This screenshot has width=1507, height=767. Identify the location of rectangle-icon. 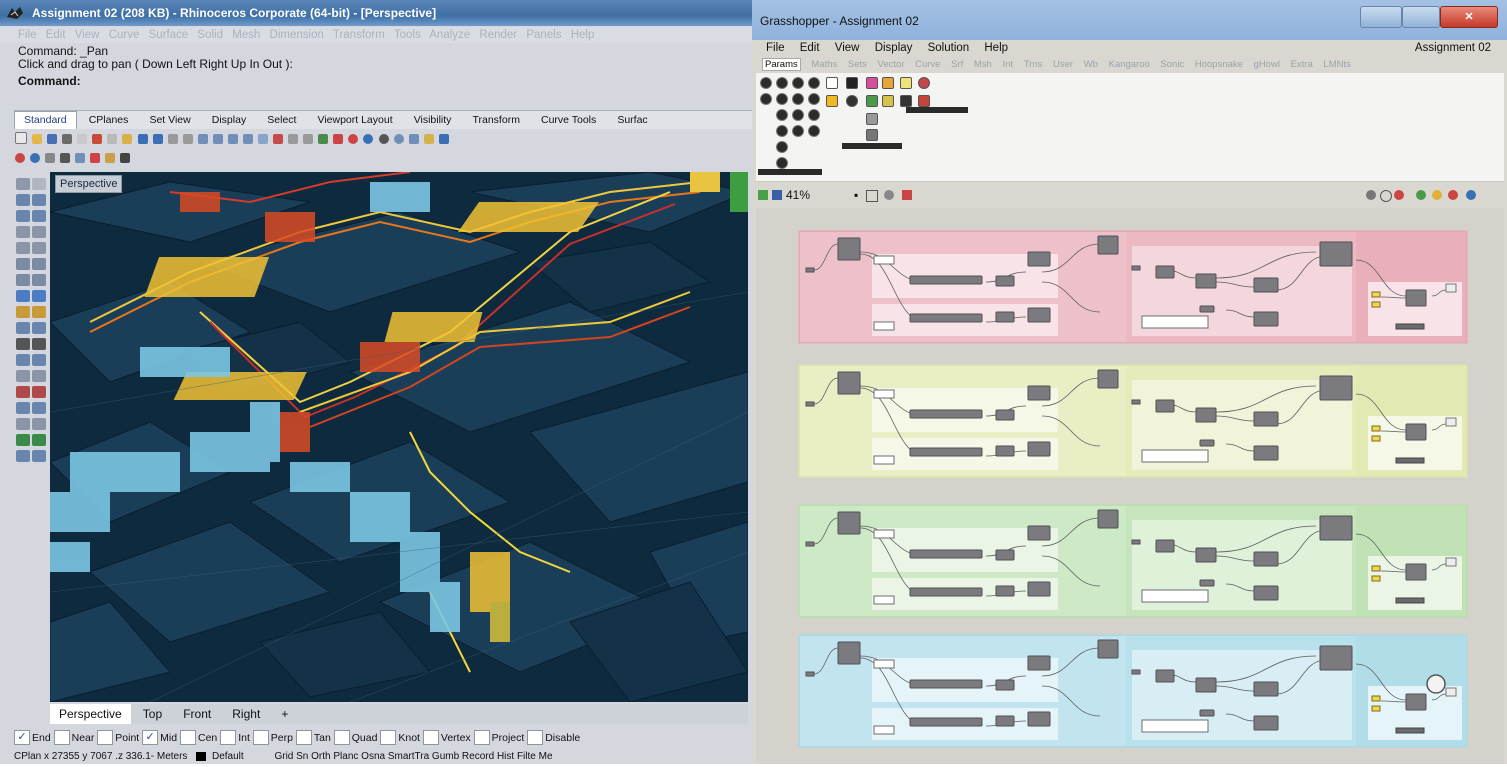
(23, 232).